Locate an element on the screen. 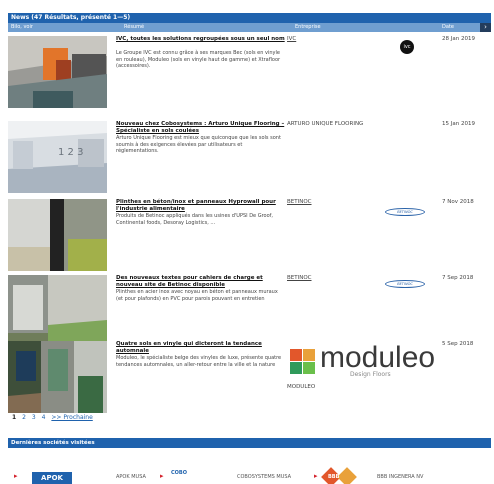 Image resolution: width=494 pixels, height=484 pixels. plinth-image is located at coordinates (57, 235).